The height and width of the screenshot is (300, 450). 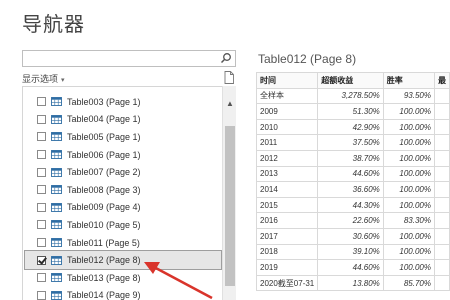 I want to click on table-cell: 2011, so click(x=287, y=142).